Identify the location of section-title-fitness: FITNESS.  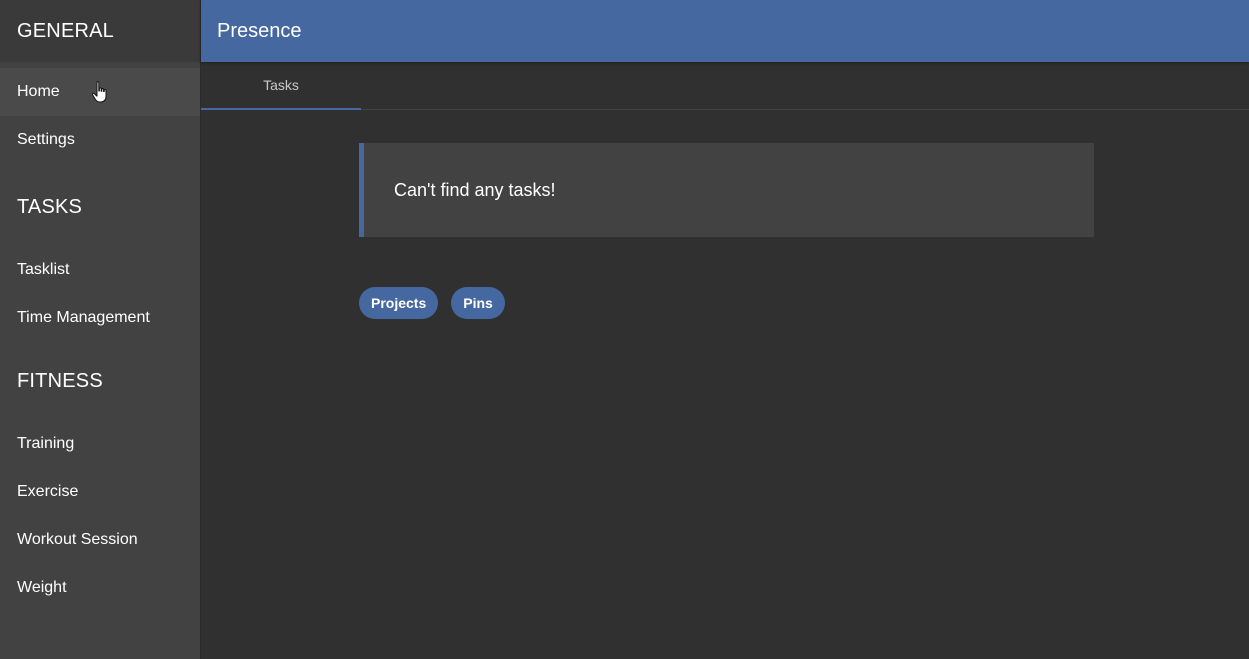
(60, 380).